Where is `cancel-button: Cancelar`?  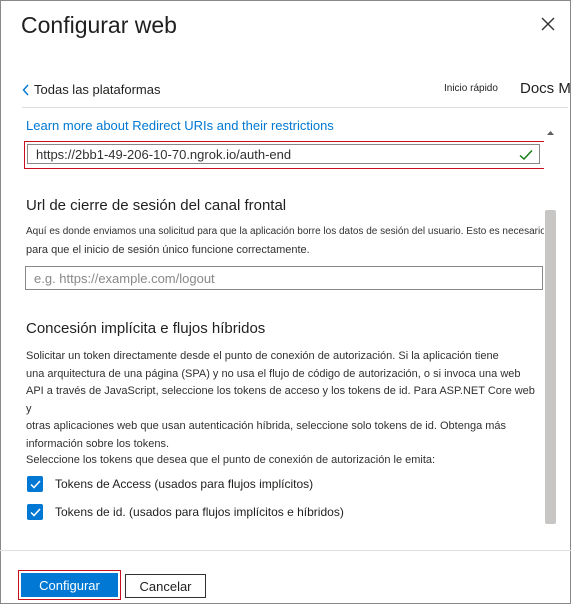
cancel-button: Cancelar is located at coordinates (165, 586).